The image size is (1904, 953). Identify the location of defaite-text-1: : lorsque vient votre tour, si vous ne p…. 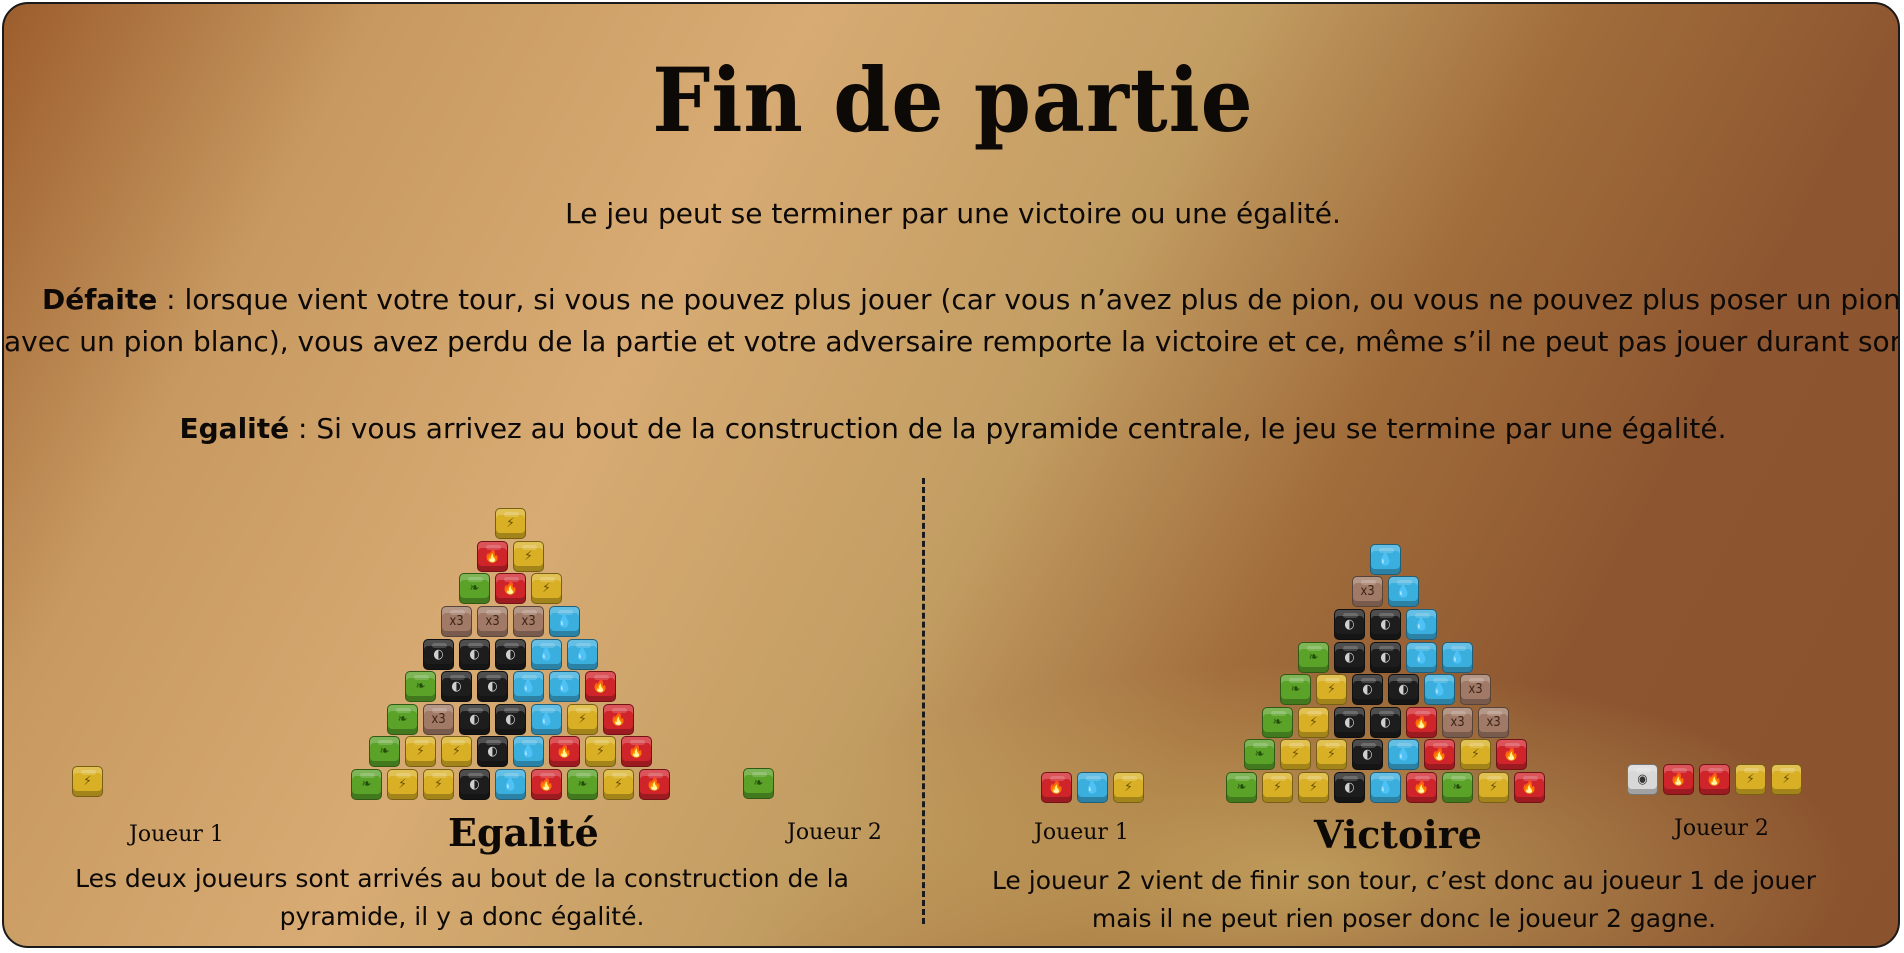
(1033, 299).